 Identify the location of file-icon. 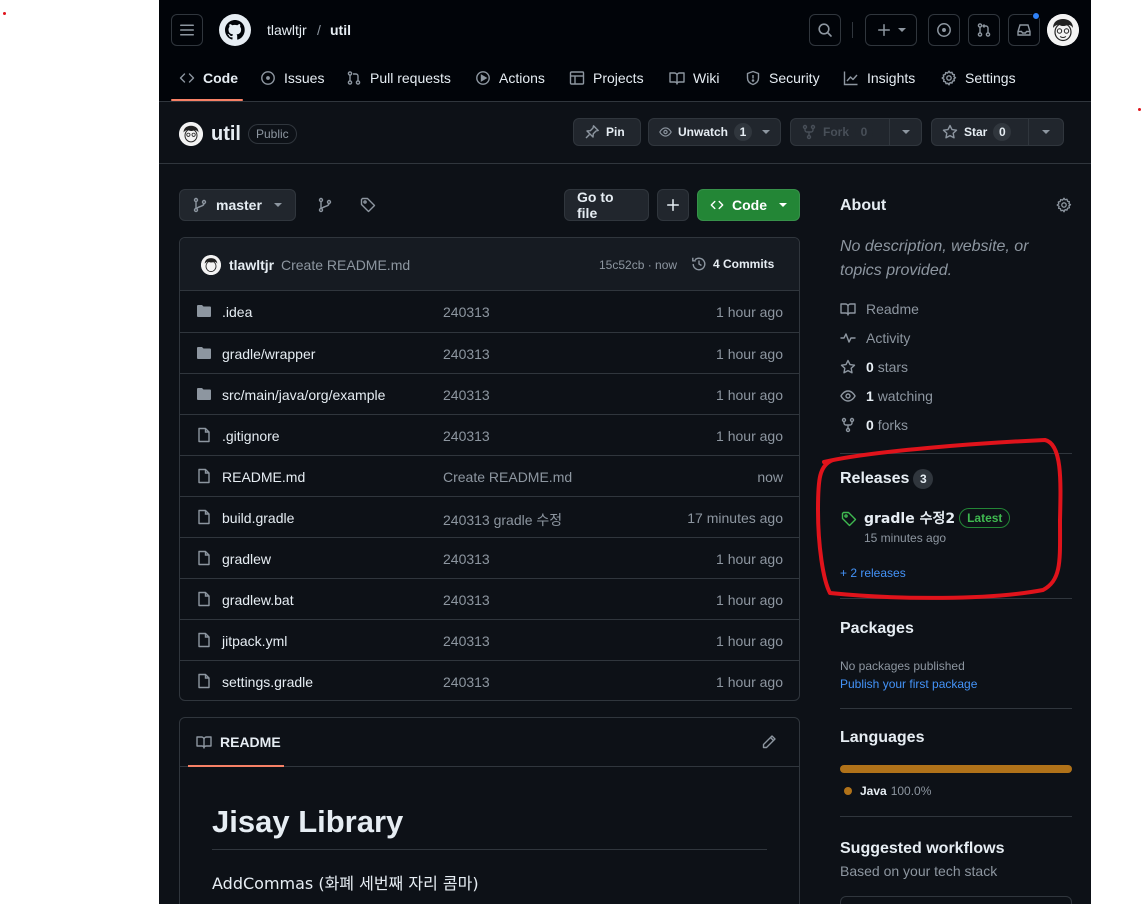
(204, 681).